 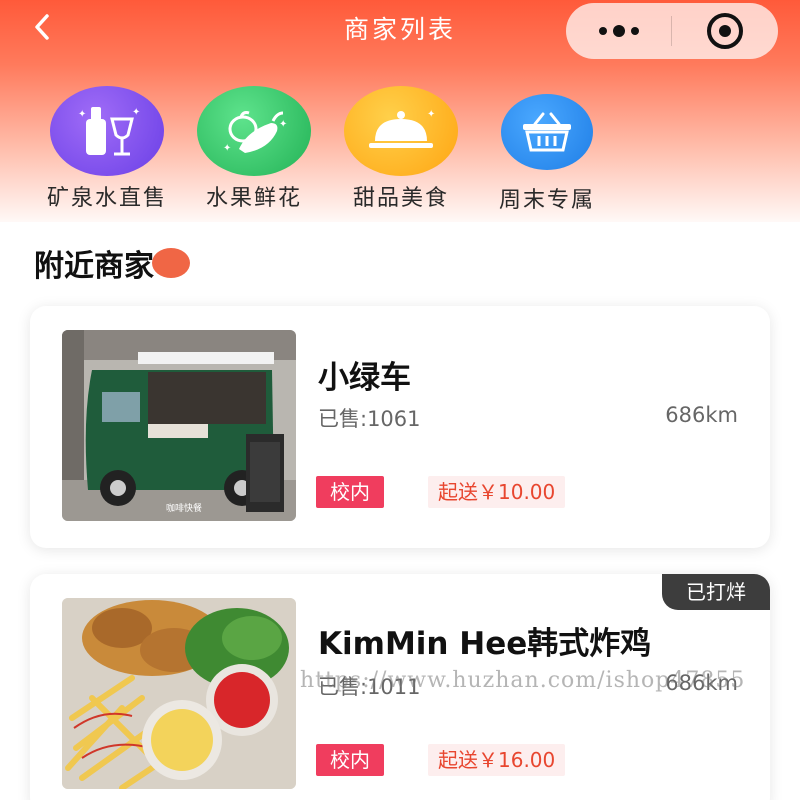 I want to click on target-circle-icon, so click(x=724, y=31).